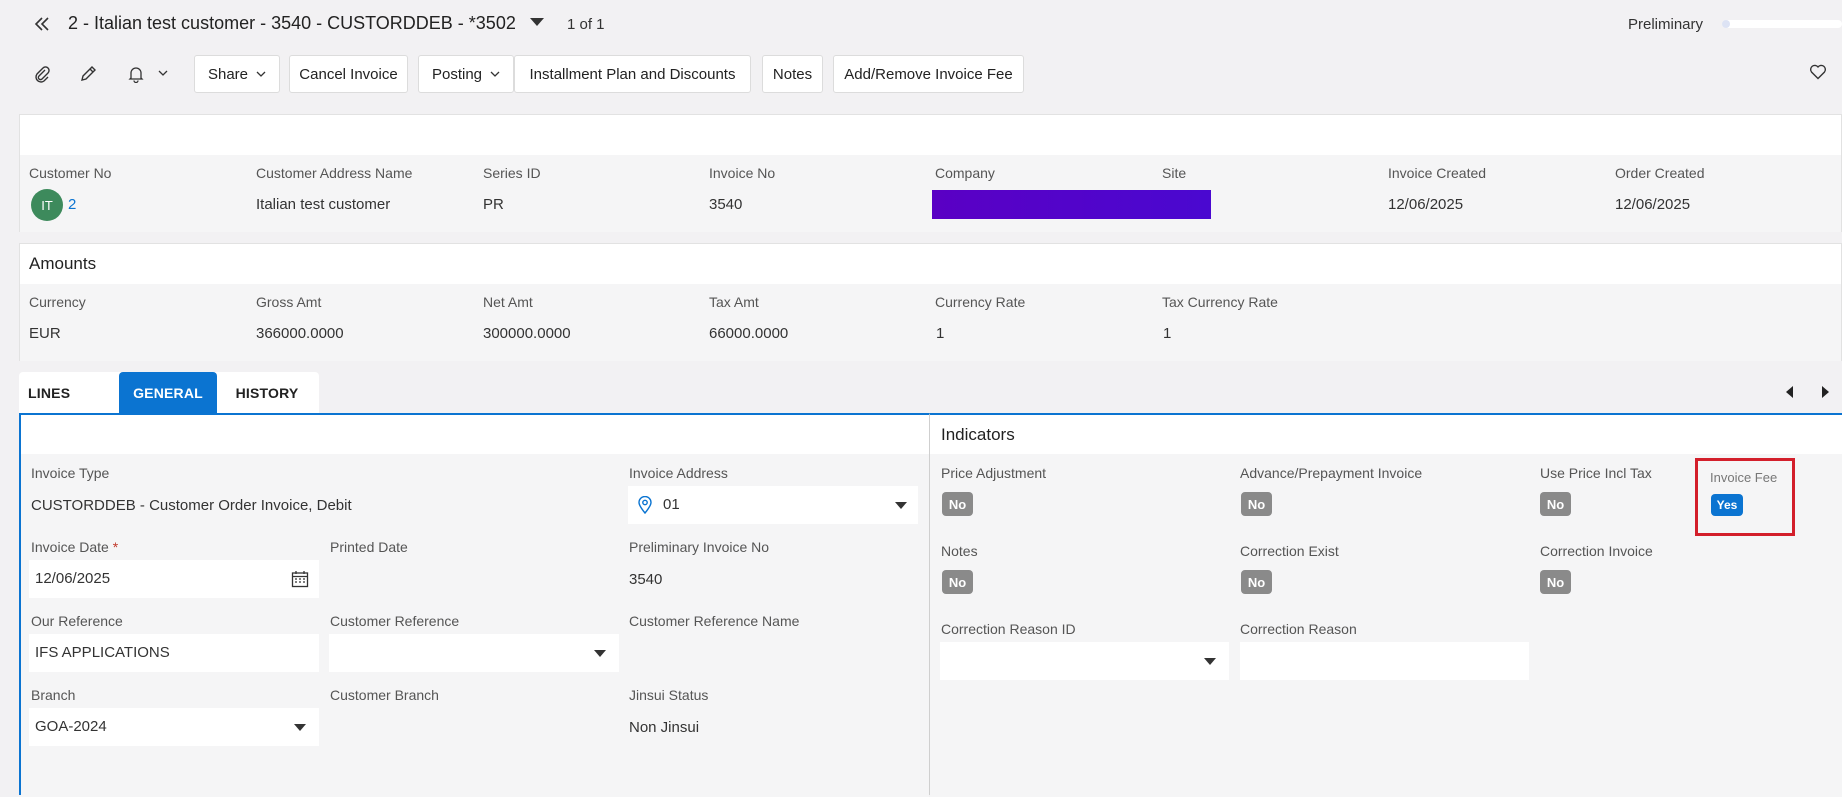 The height and width of the screenshot is (797, 1842). Describe the element at coordinates (1596, 473) in the screenshot. I see `use-price-incl-tax-label: Use Price Incl Tax` at that location.